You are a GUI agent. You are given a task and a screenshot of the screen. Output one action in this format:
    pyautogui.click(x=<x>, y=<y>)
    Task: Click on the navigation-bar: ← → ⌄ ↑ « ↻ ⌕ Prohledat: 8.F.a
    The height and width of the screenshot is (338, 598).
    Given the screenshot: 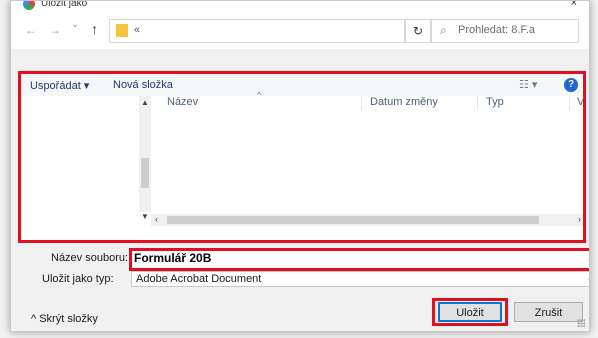 What is the action you would take?
    pyautogui.click(x=300, y=31)
    